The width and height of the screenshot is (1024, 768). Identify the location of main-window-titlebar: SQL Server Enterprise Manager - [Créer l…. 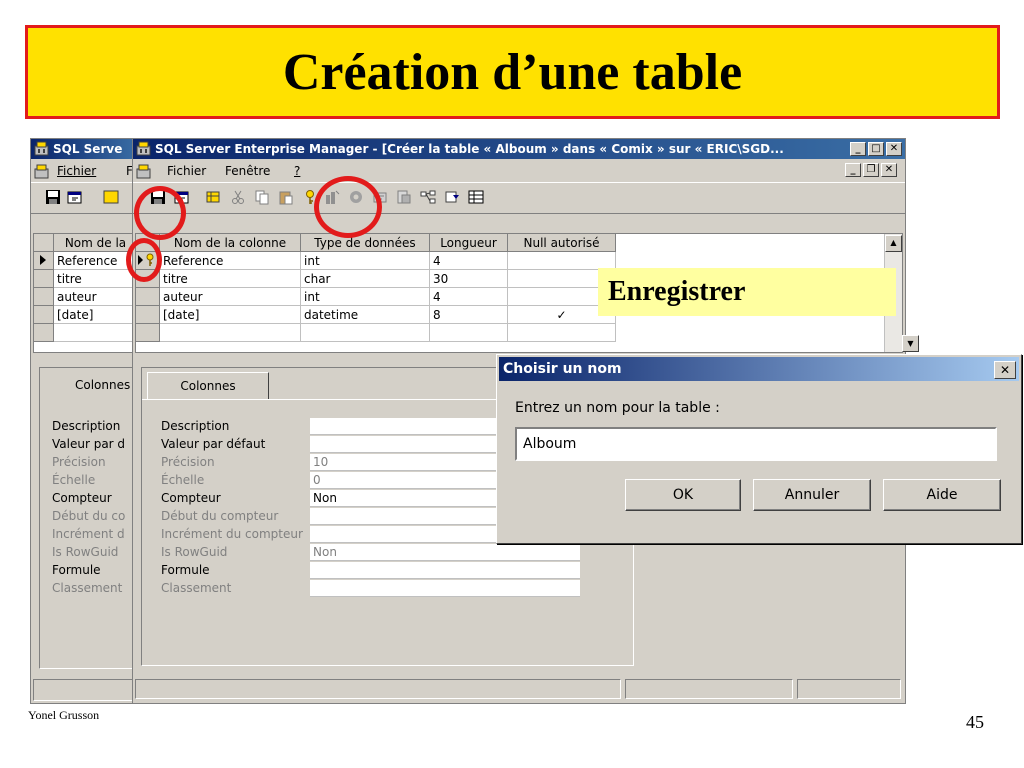
(519, 149).